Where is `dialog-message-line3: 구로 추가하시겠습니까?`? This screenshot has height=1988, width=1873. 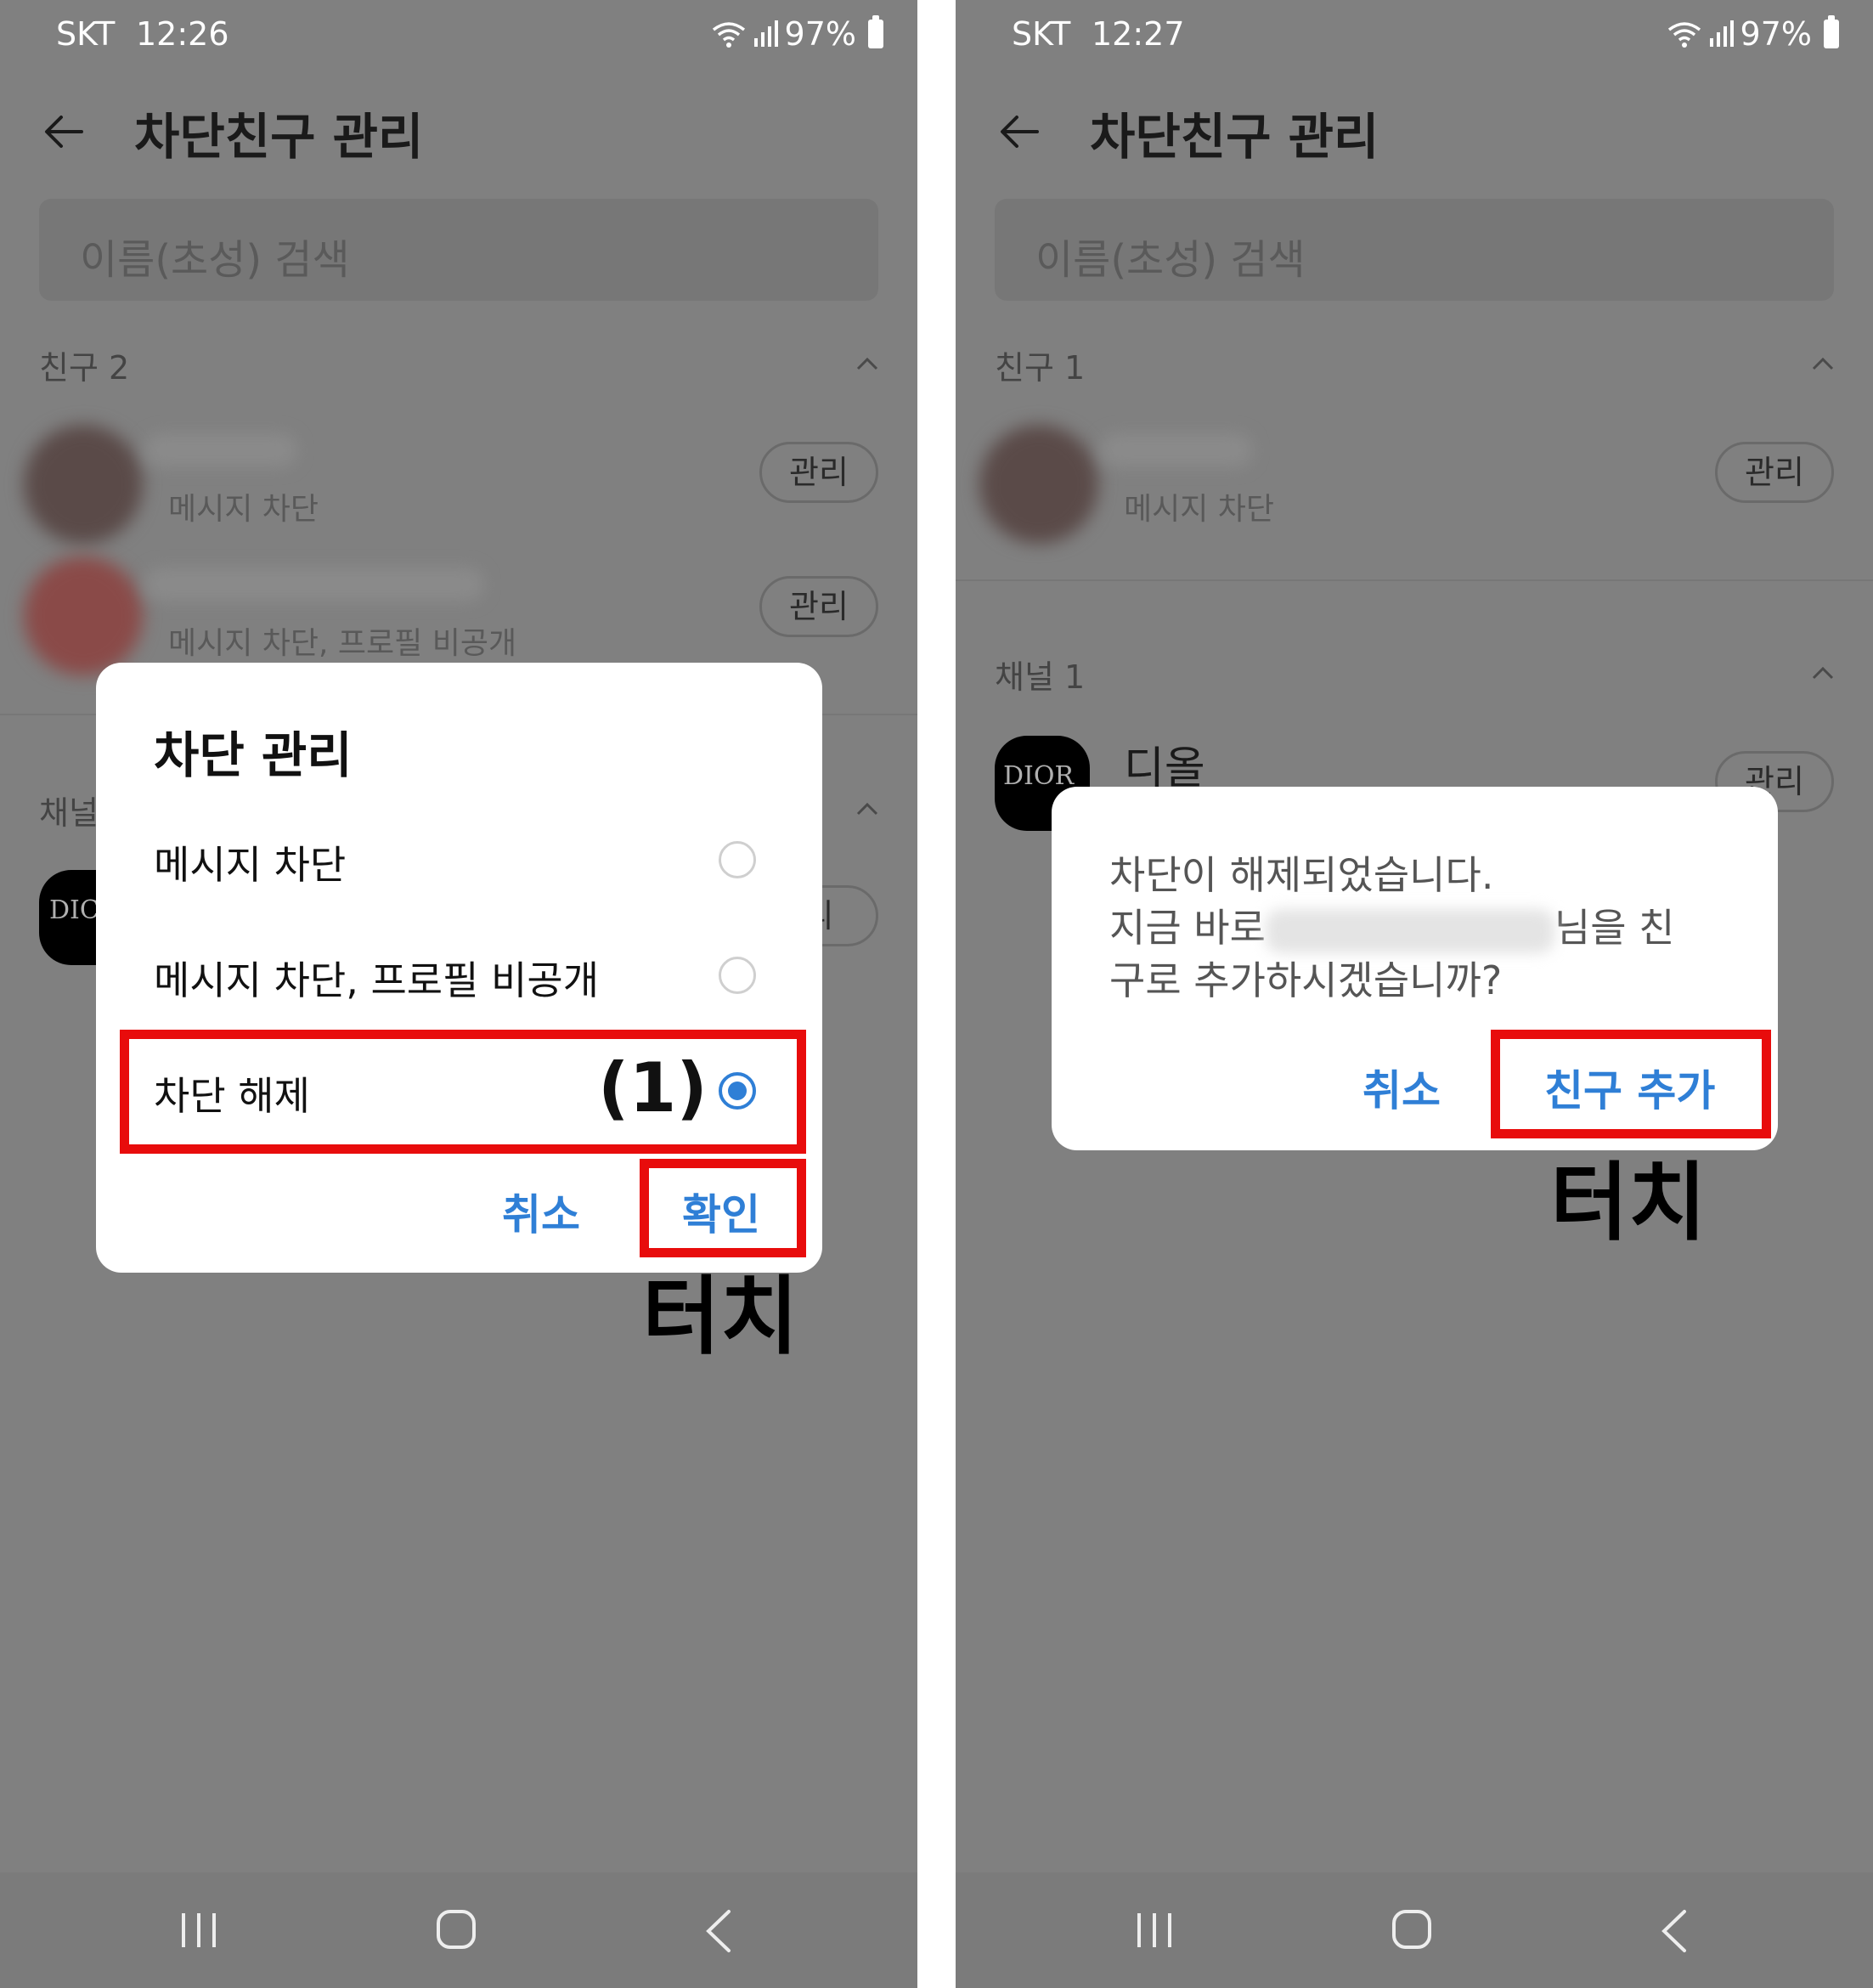 dialog-message-line3: 구로 추가하시겠습니까? is located at coordinates (1306, 980).